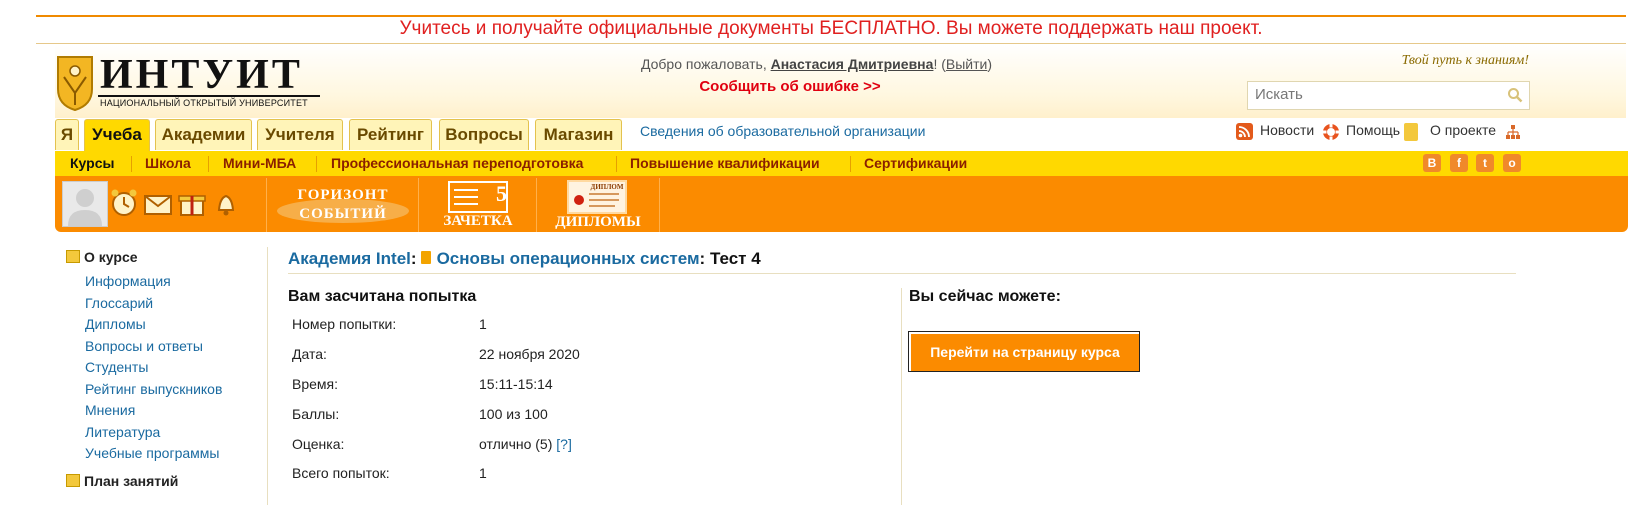  What do you see at coordinates (390, 134) in the screenshot?
I see `tab-rating: Рейтинг` at bounding box center [390, 134].